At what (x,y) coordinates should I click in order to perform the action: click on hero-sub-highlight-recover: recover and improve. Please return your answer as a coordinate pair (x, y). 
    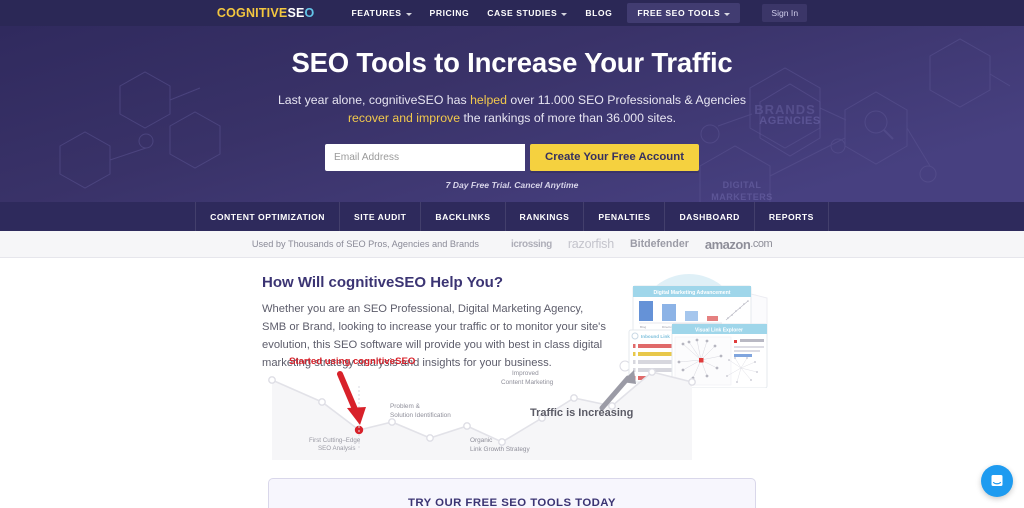
    Looking at the image, I should click on (404, 118).